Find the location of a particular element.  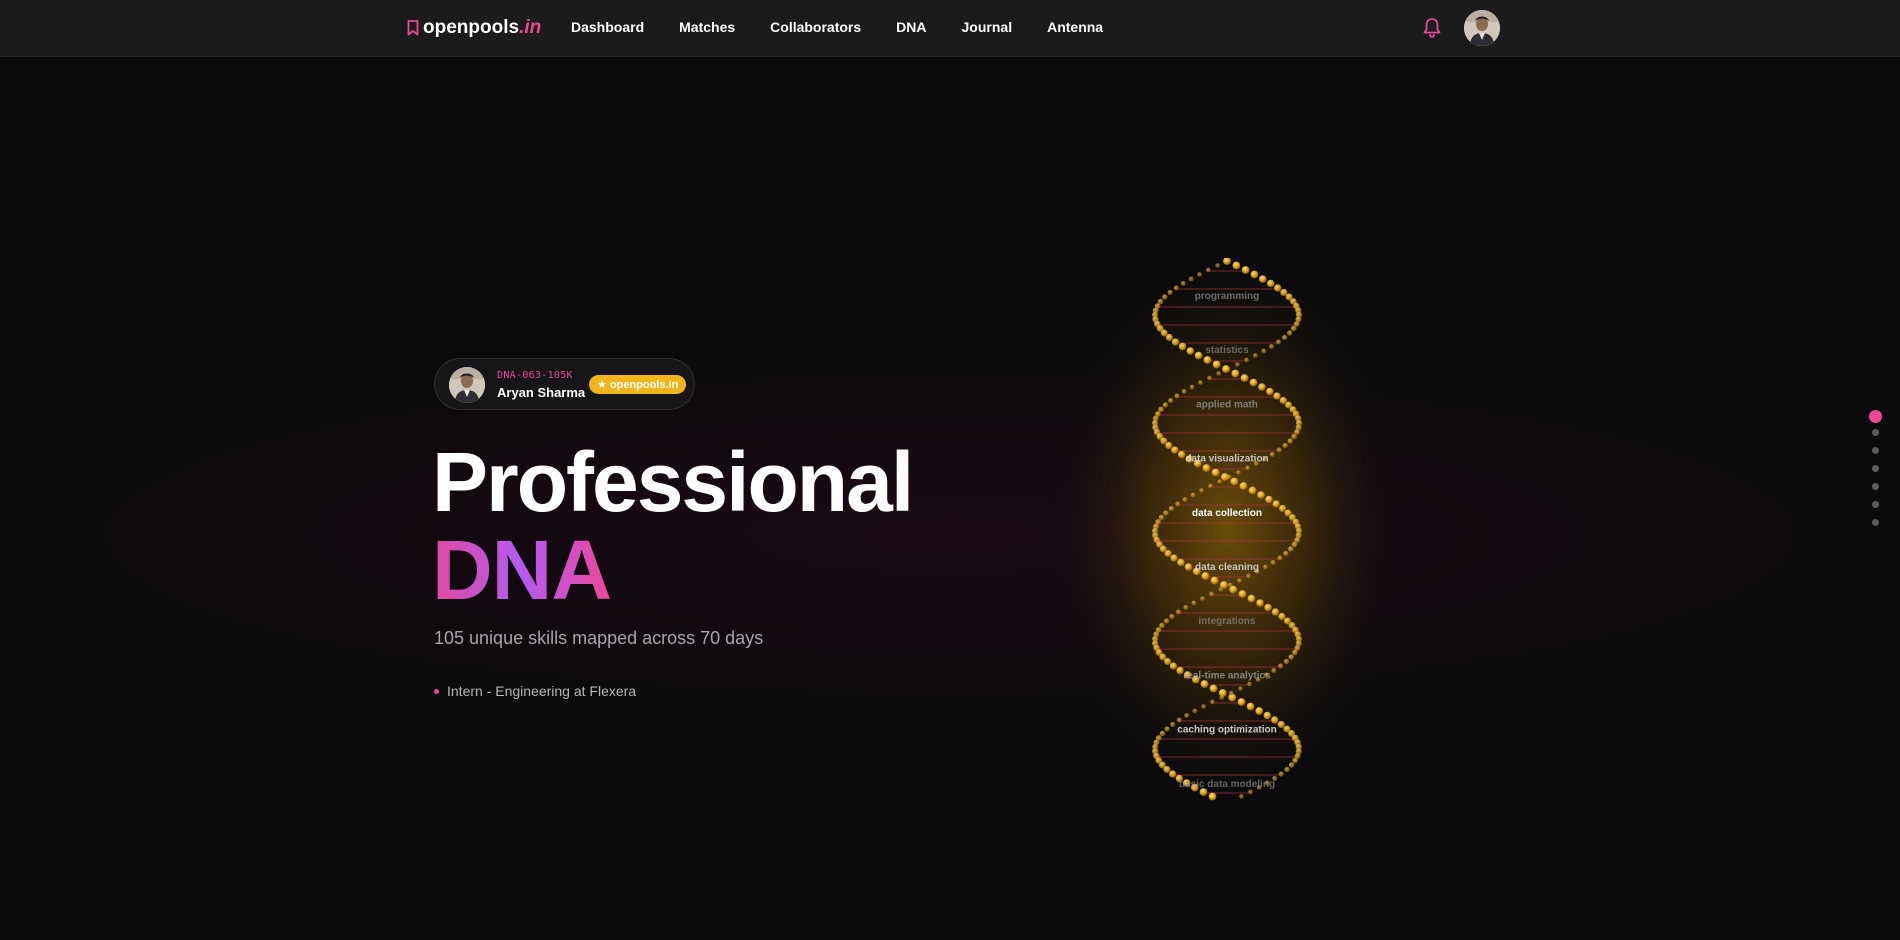

nav-antenna: Antenna is located at coordinates (1075, 27).